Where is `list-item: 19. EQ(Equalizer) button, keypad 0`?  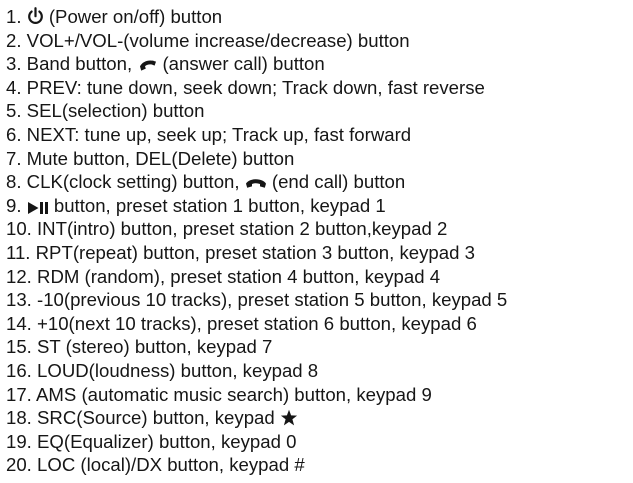 list-item: 19. EQ(Equalizer) button, keypad 0 is located at coordinates (319, 442).